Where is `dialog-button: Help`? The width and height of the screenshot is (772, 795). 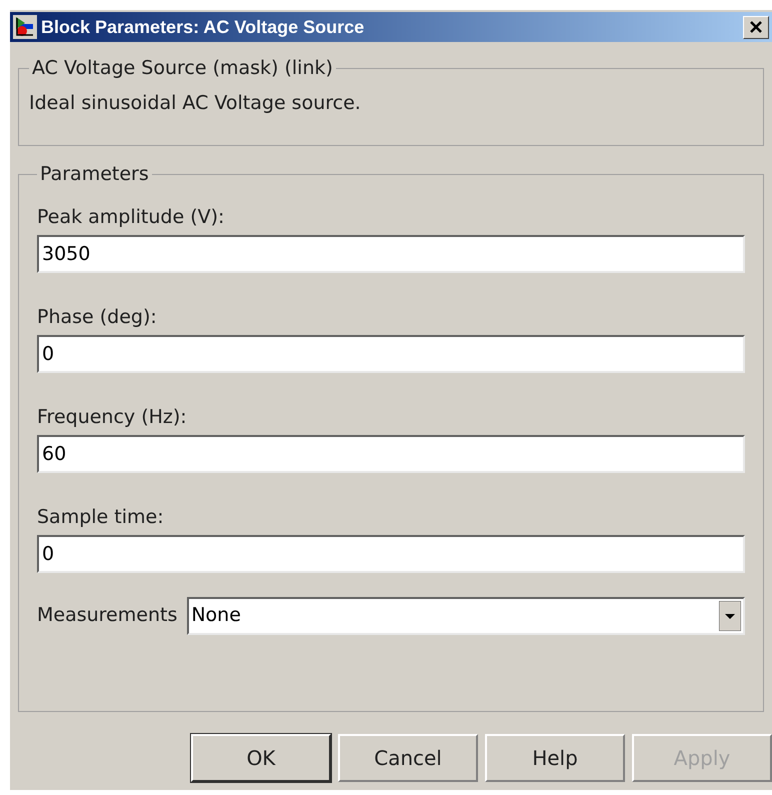
dialog-button: Help is located at coordinates (555, 758).